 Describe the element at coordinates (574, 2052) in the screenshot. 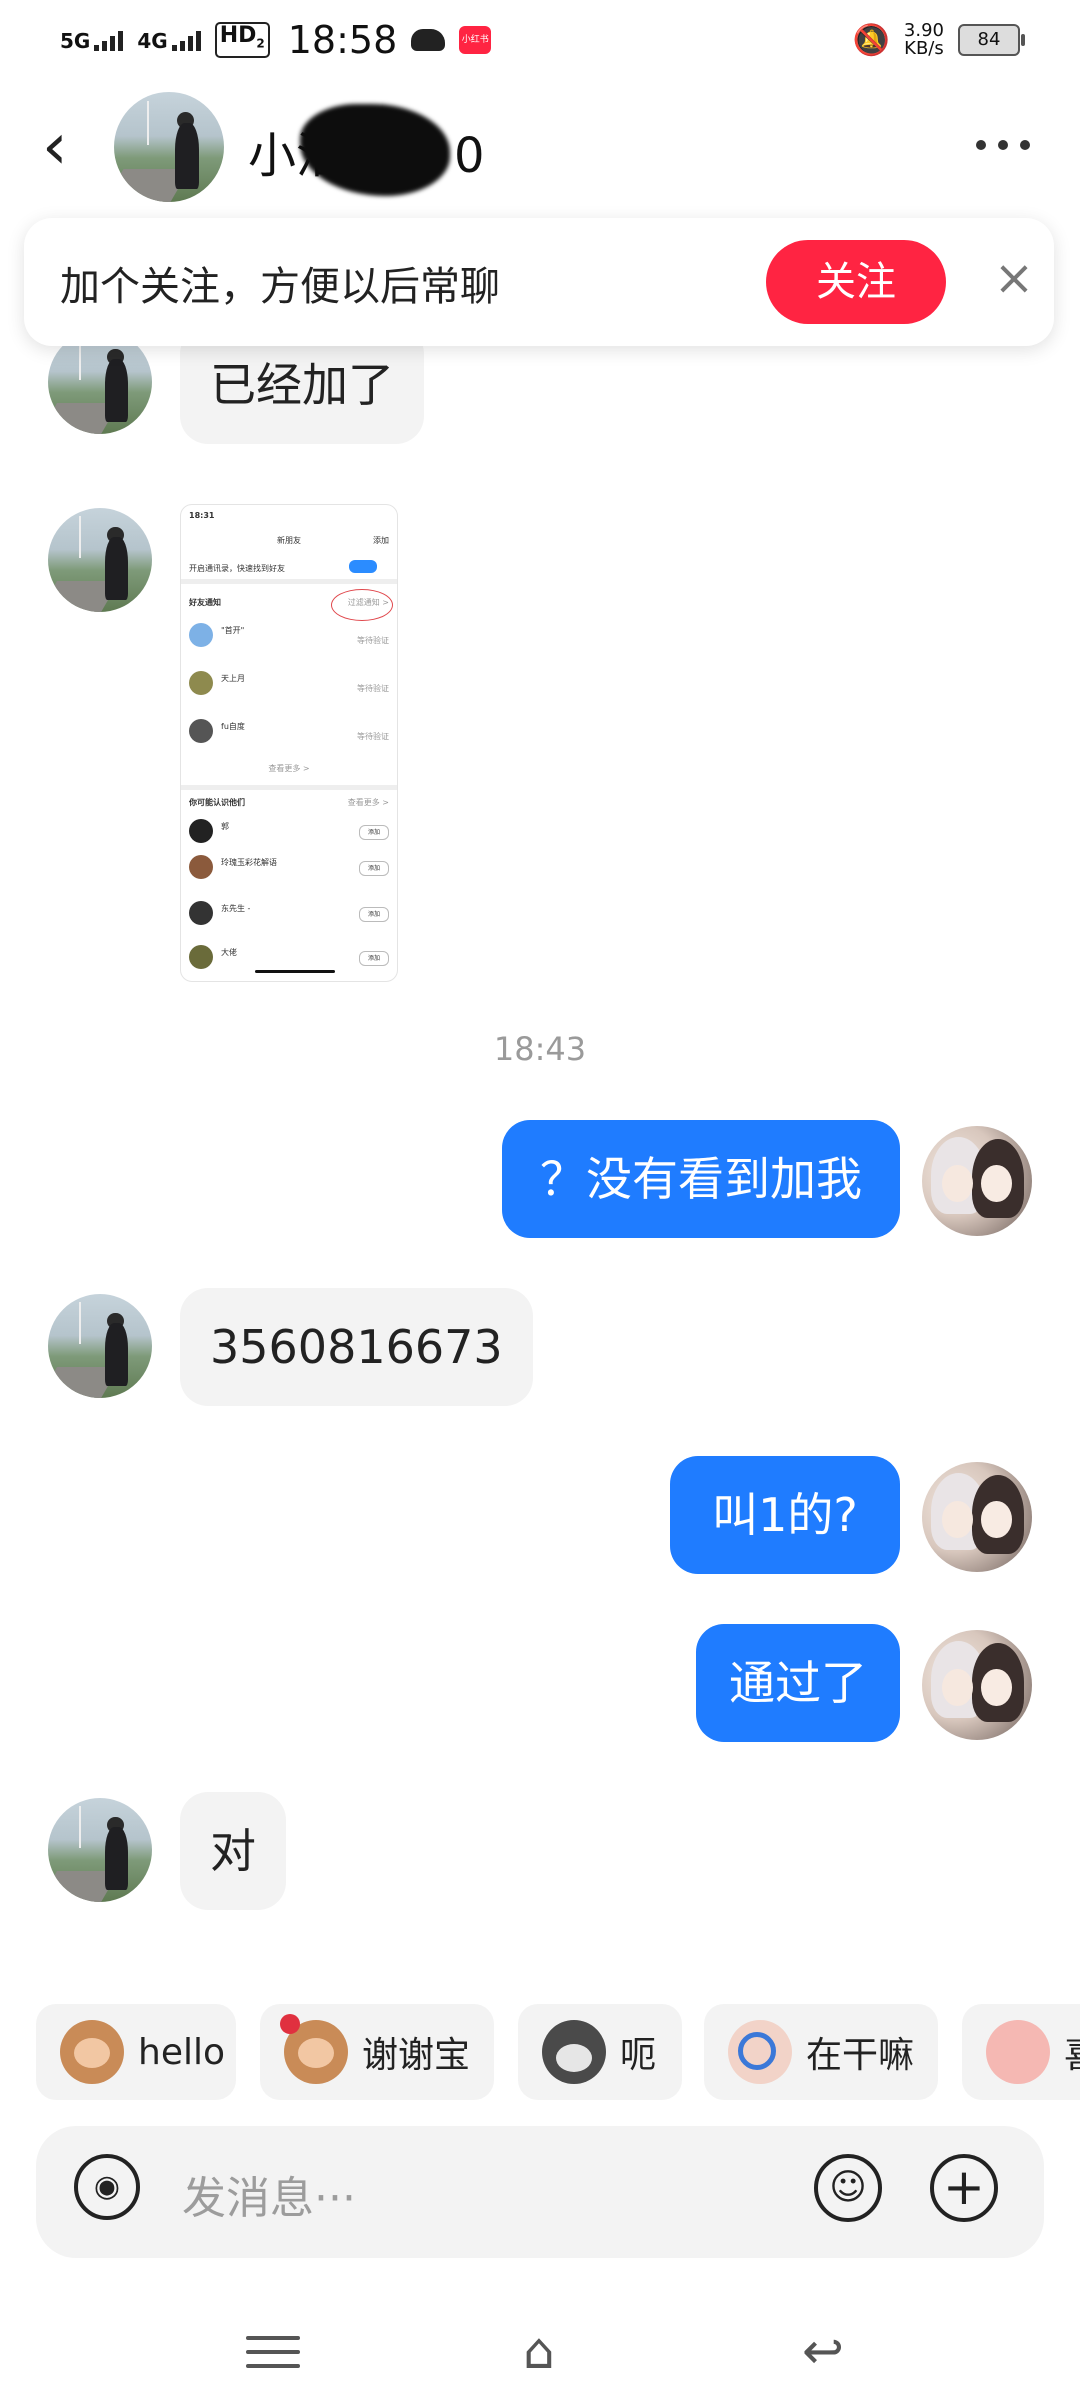

I see `cat-sticker-icon` at that location.